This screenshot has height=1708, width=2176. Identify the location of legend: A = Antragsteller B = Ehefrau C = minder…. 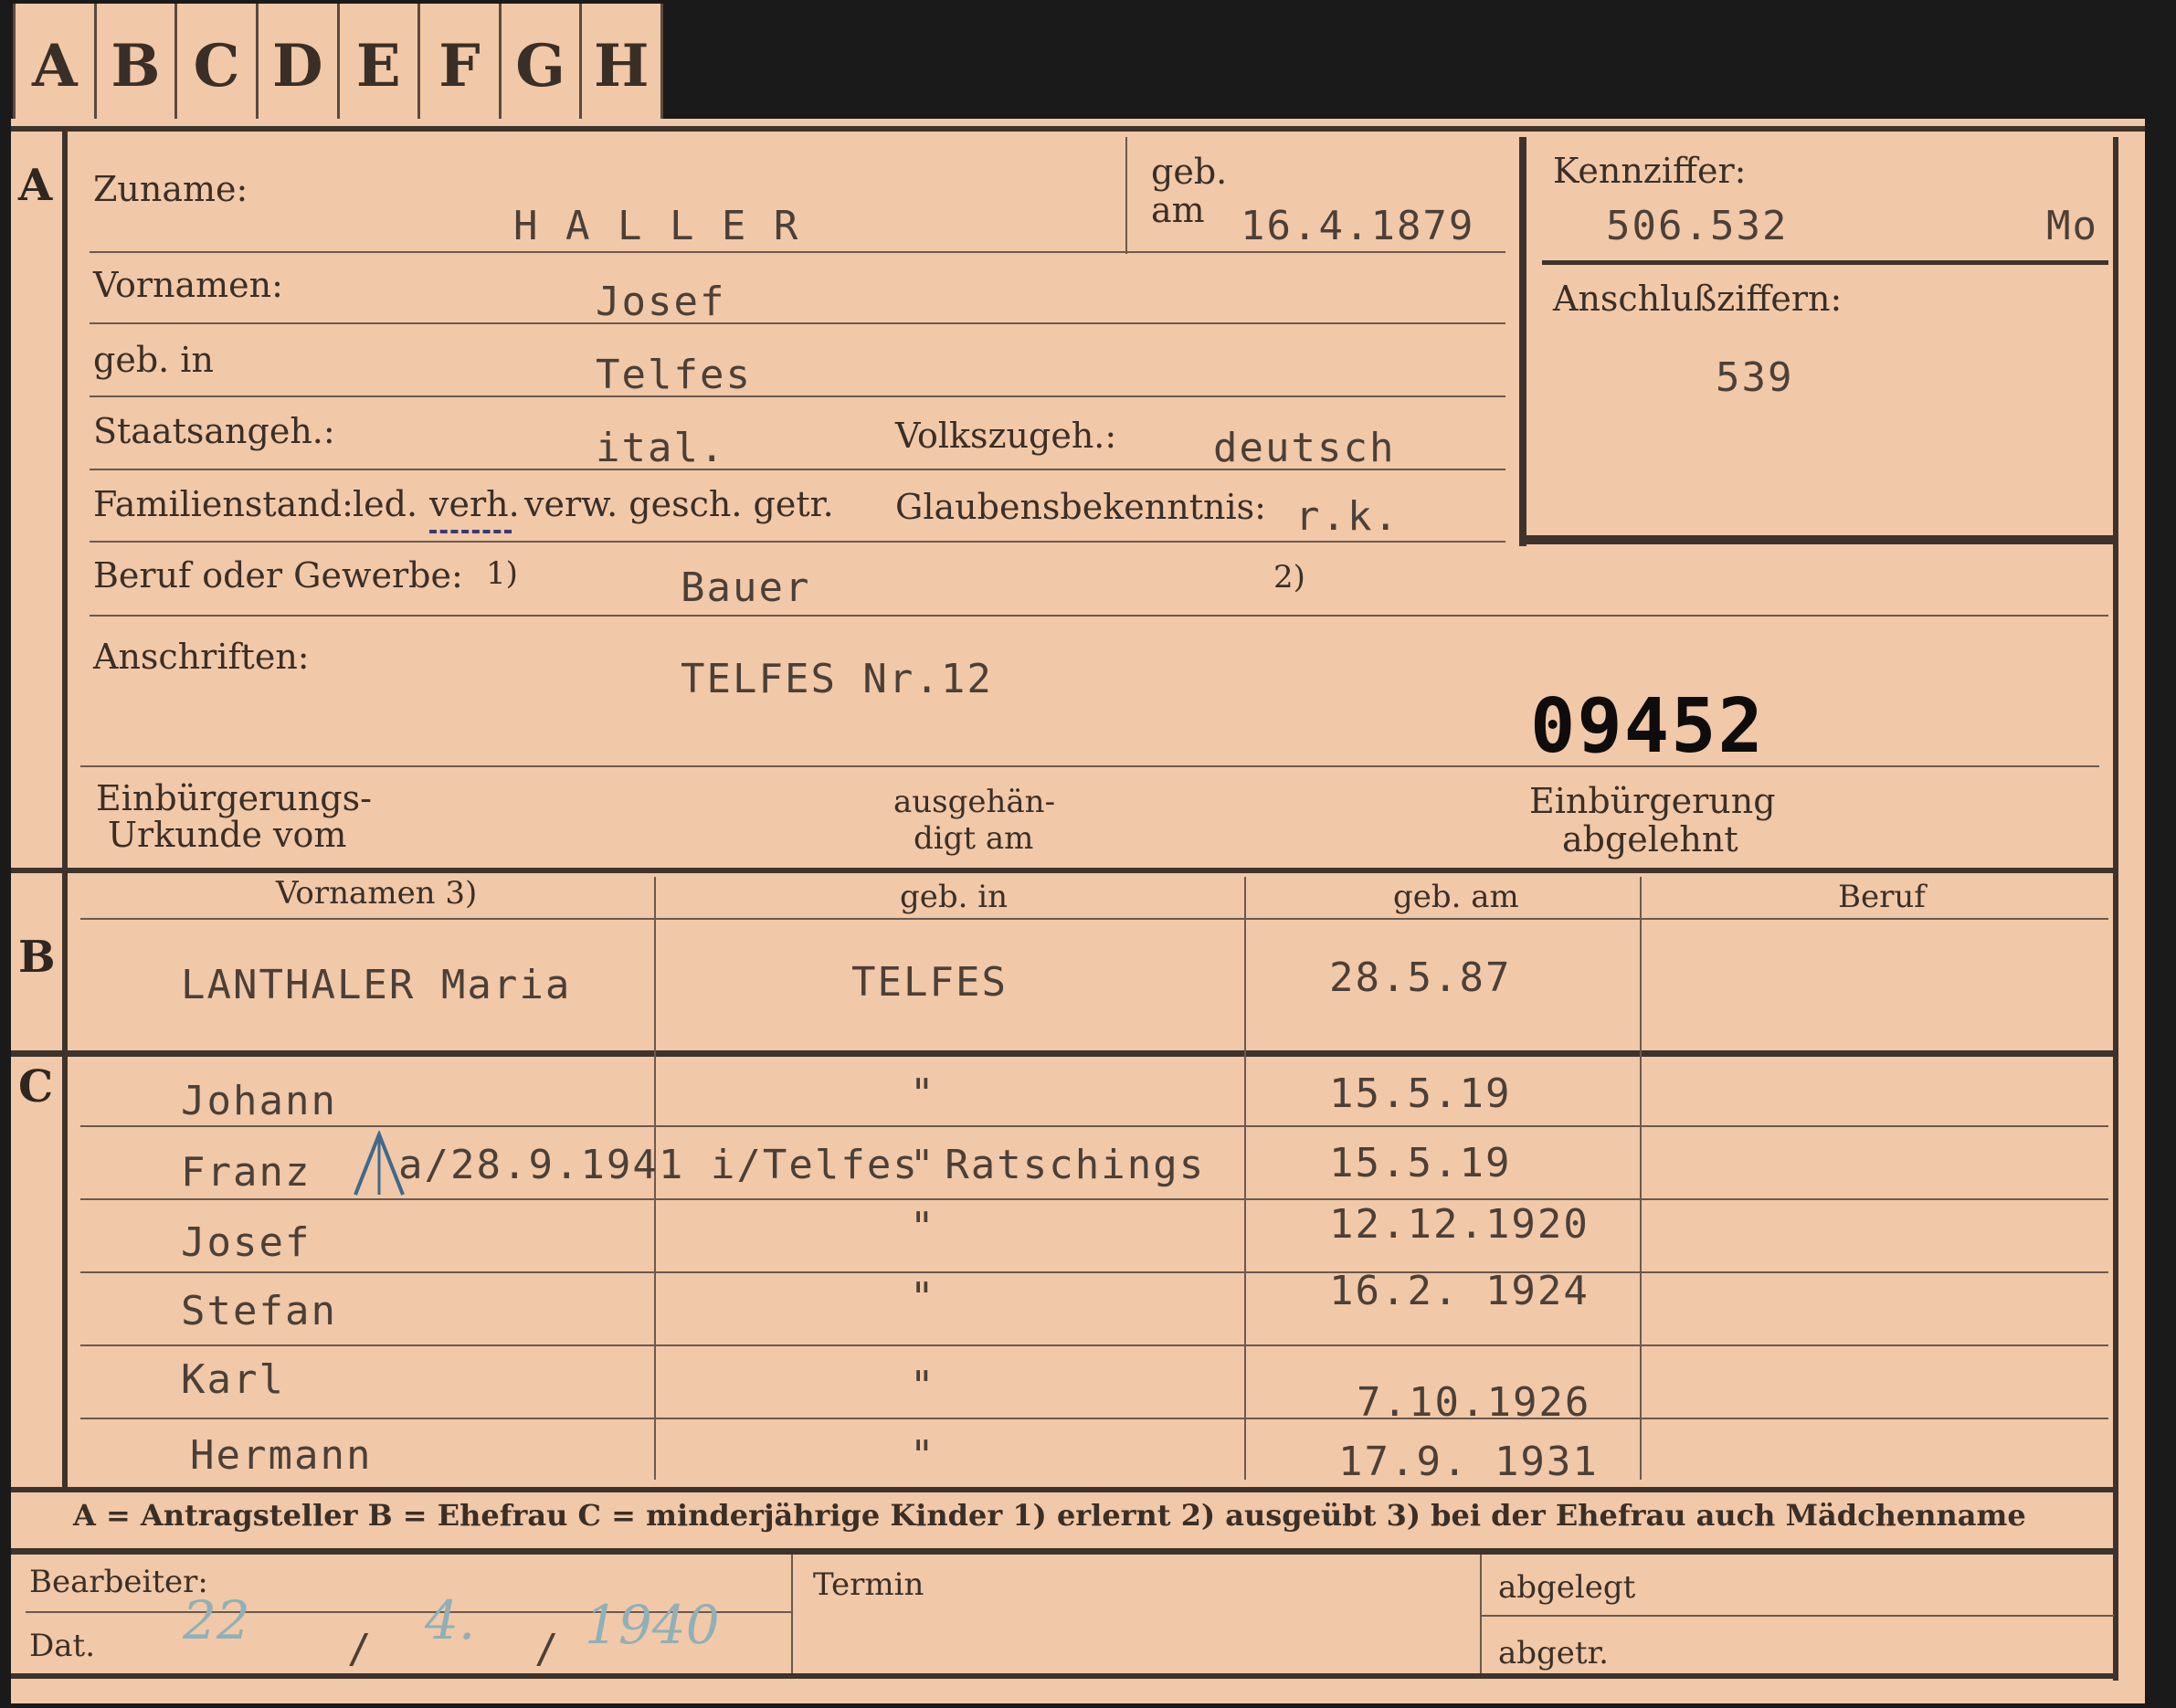
(1049, 1515).